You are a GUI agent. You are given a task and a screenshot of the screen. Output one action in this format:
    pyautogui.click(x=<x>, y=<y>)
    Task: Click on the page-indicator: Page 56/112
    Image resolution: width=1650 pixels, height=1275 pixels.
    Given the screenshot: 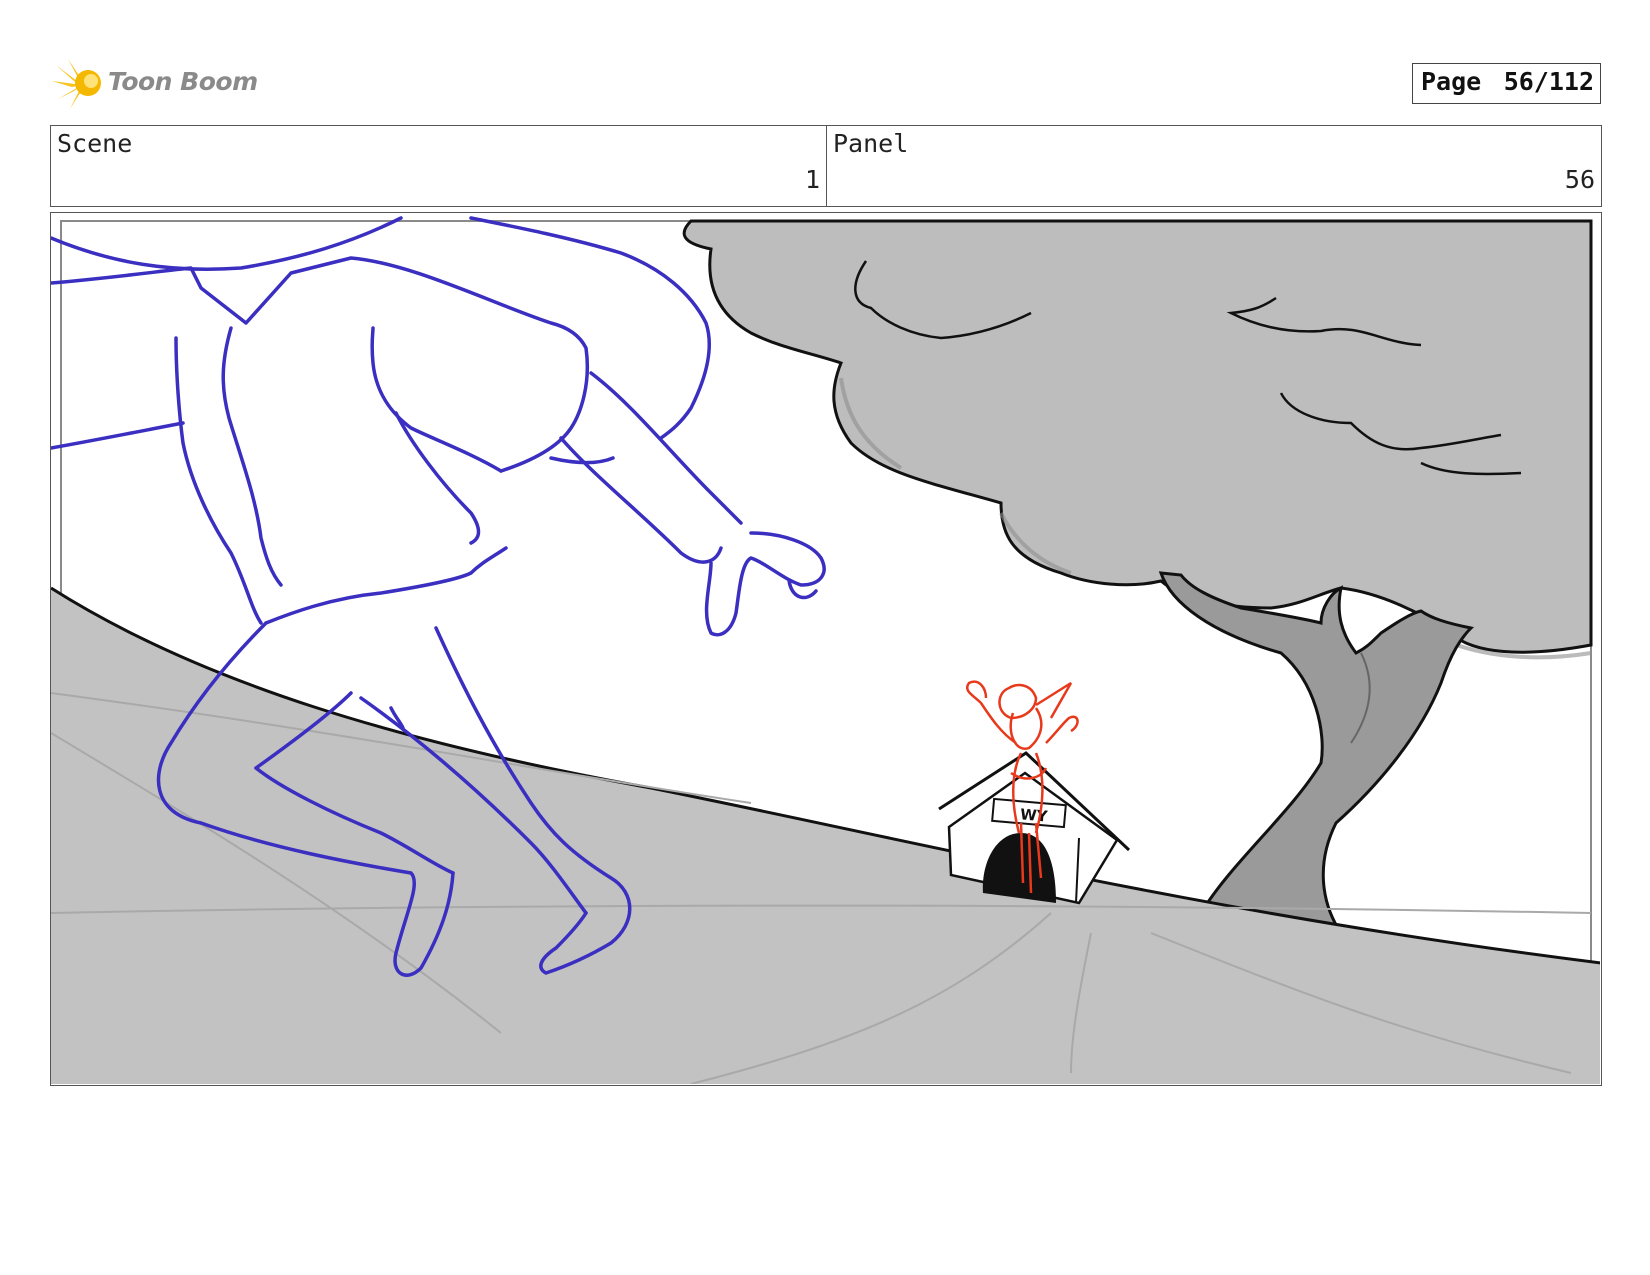 What is the action you would take?
    pyautogui.click(x=1506, y=83)
    